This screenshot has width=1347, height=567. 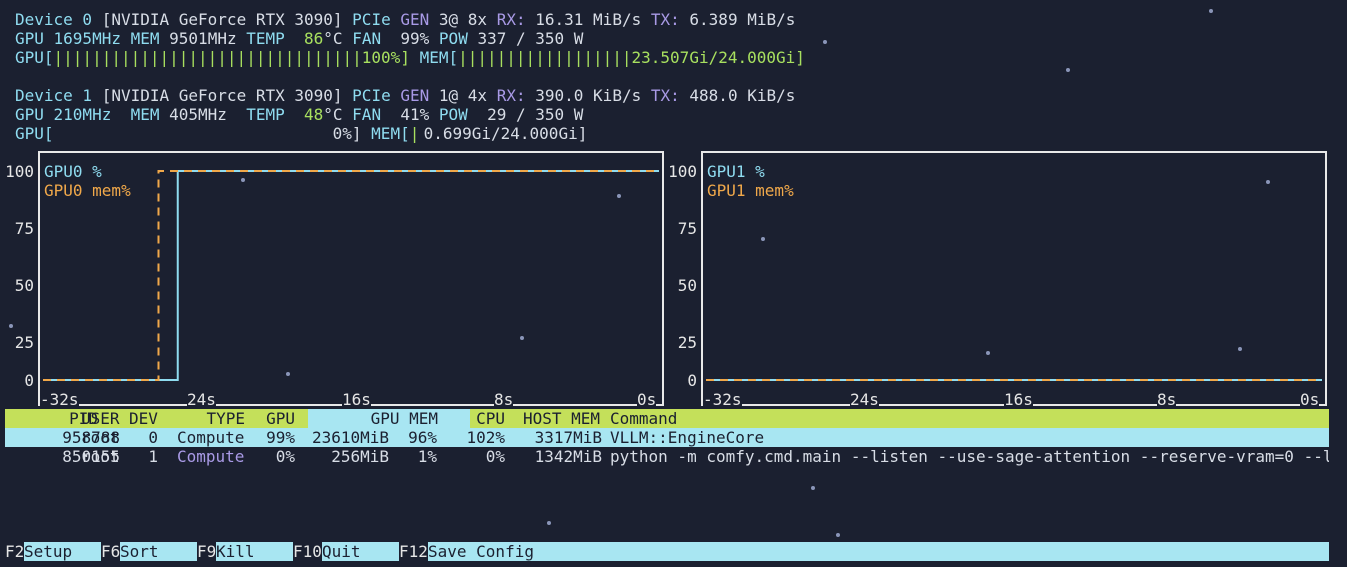 I want to click on chart0-legend-mem: GPU0 mem%, so click(x=87, y=190).